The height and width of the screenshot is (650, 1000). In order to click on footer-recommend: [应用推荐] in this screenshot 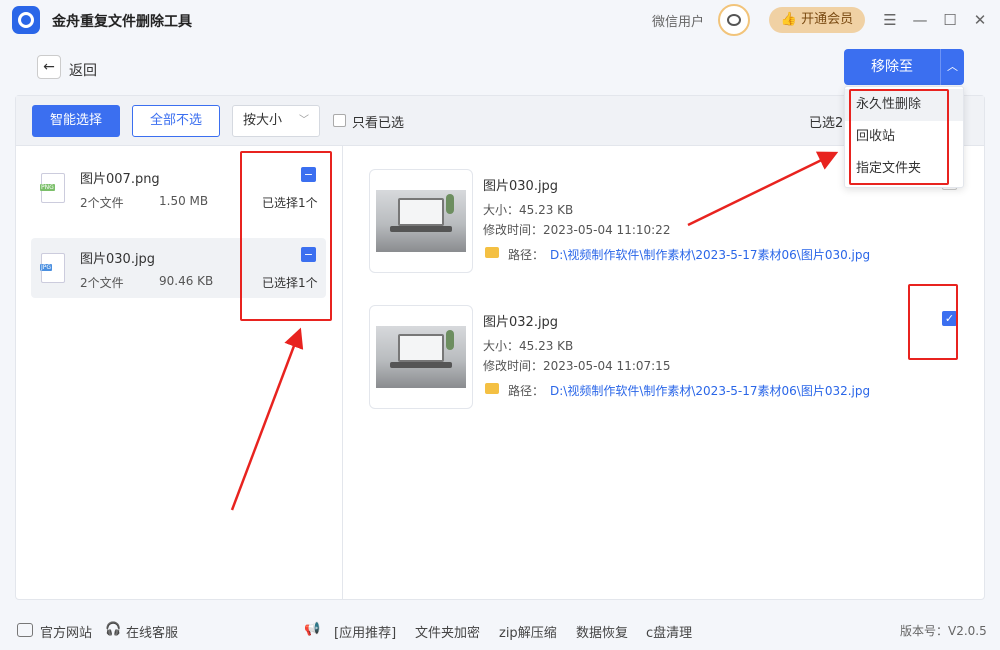, I will do `click(365, 633)`.